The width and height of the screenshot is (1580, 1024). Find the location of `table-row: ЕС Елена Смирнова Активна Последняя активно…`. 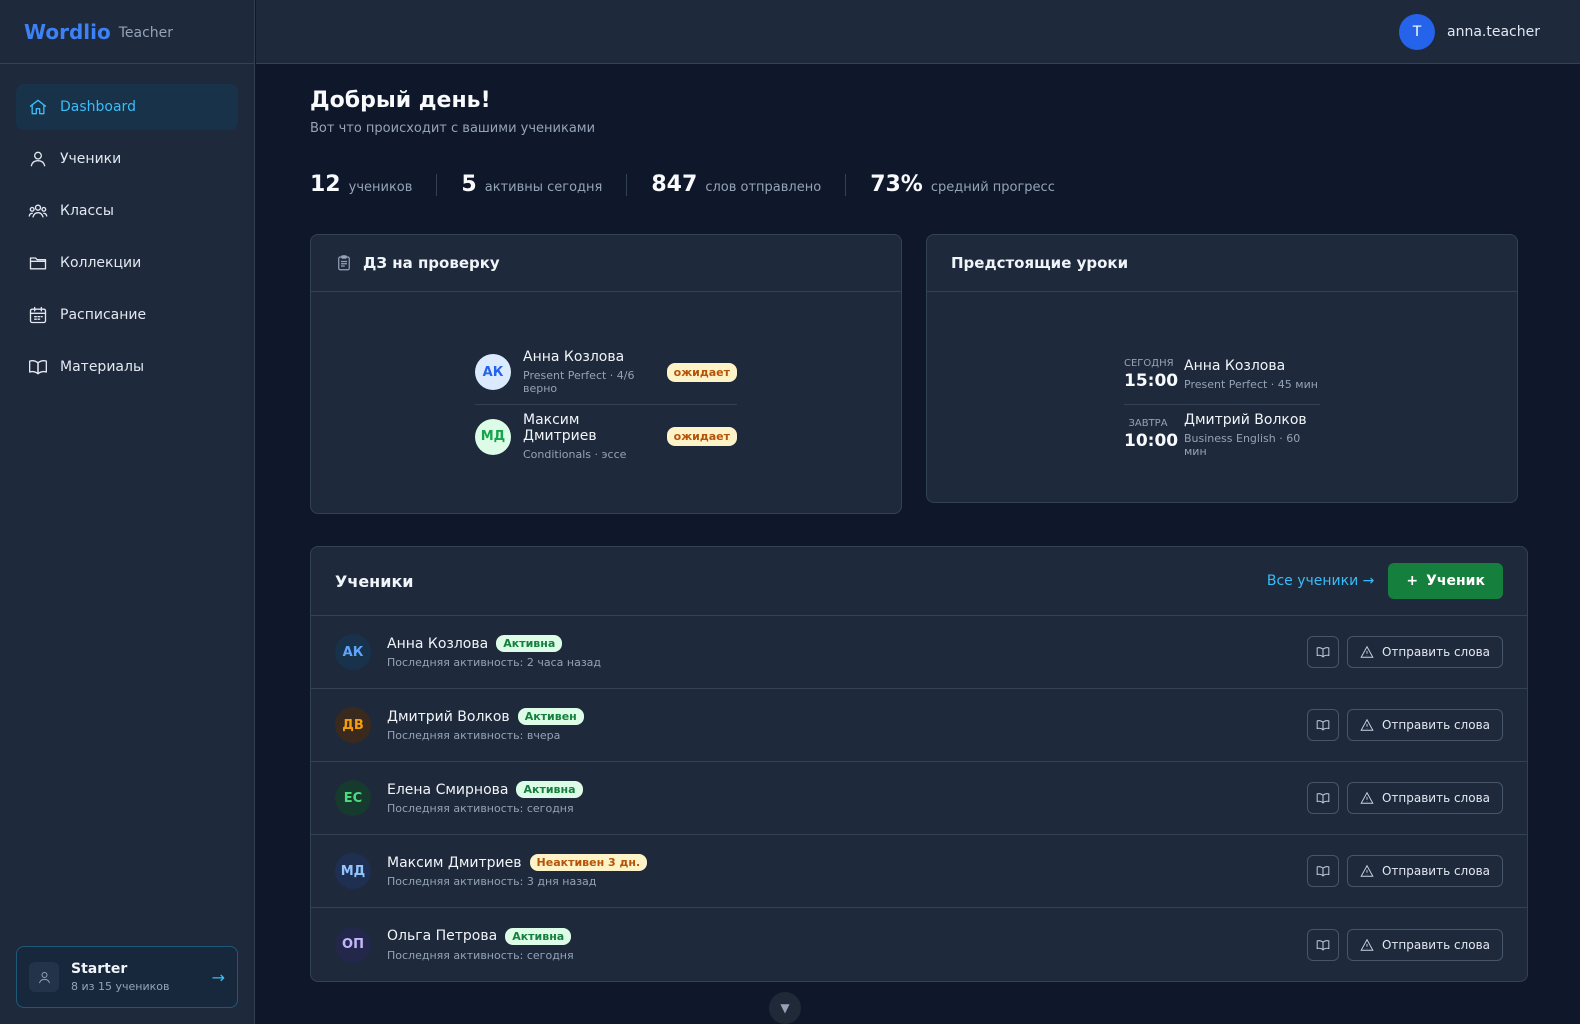

table-row: ЕС Елена Смирнова Активна Последняя активно… is located at coordinates (919, 798).